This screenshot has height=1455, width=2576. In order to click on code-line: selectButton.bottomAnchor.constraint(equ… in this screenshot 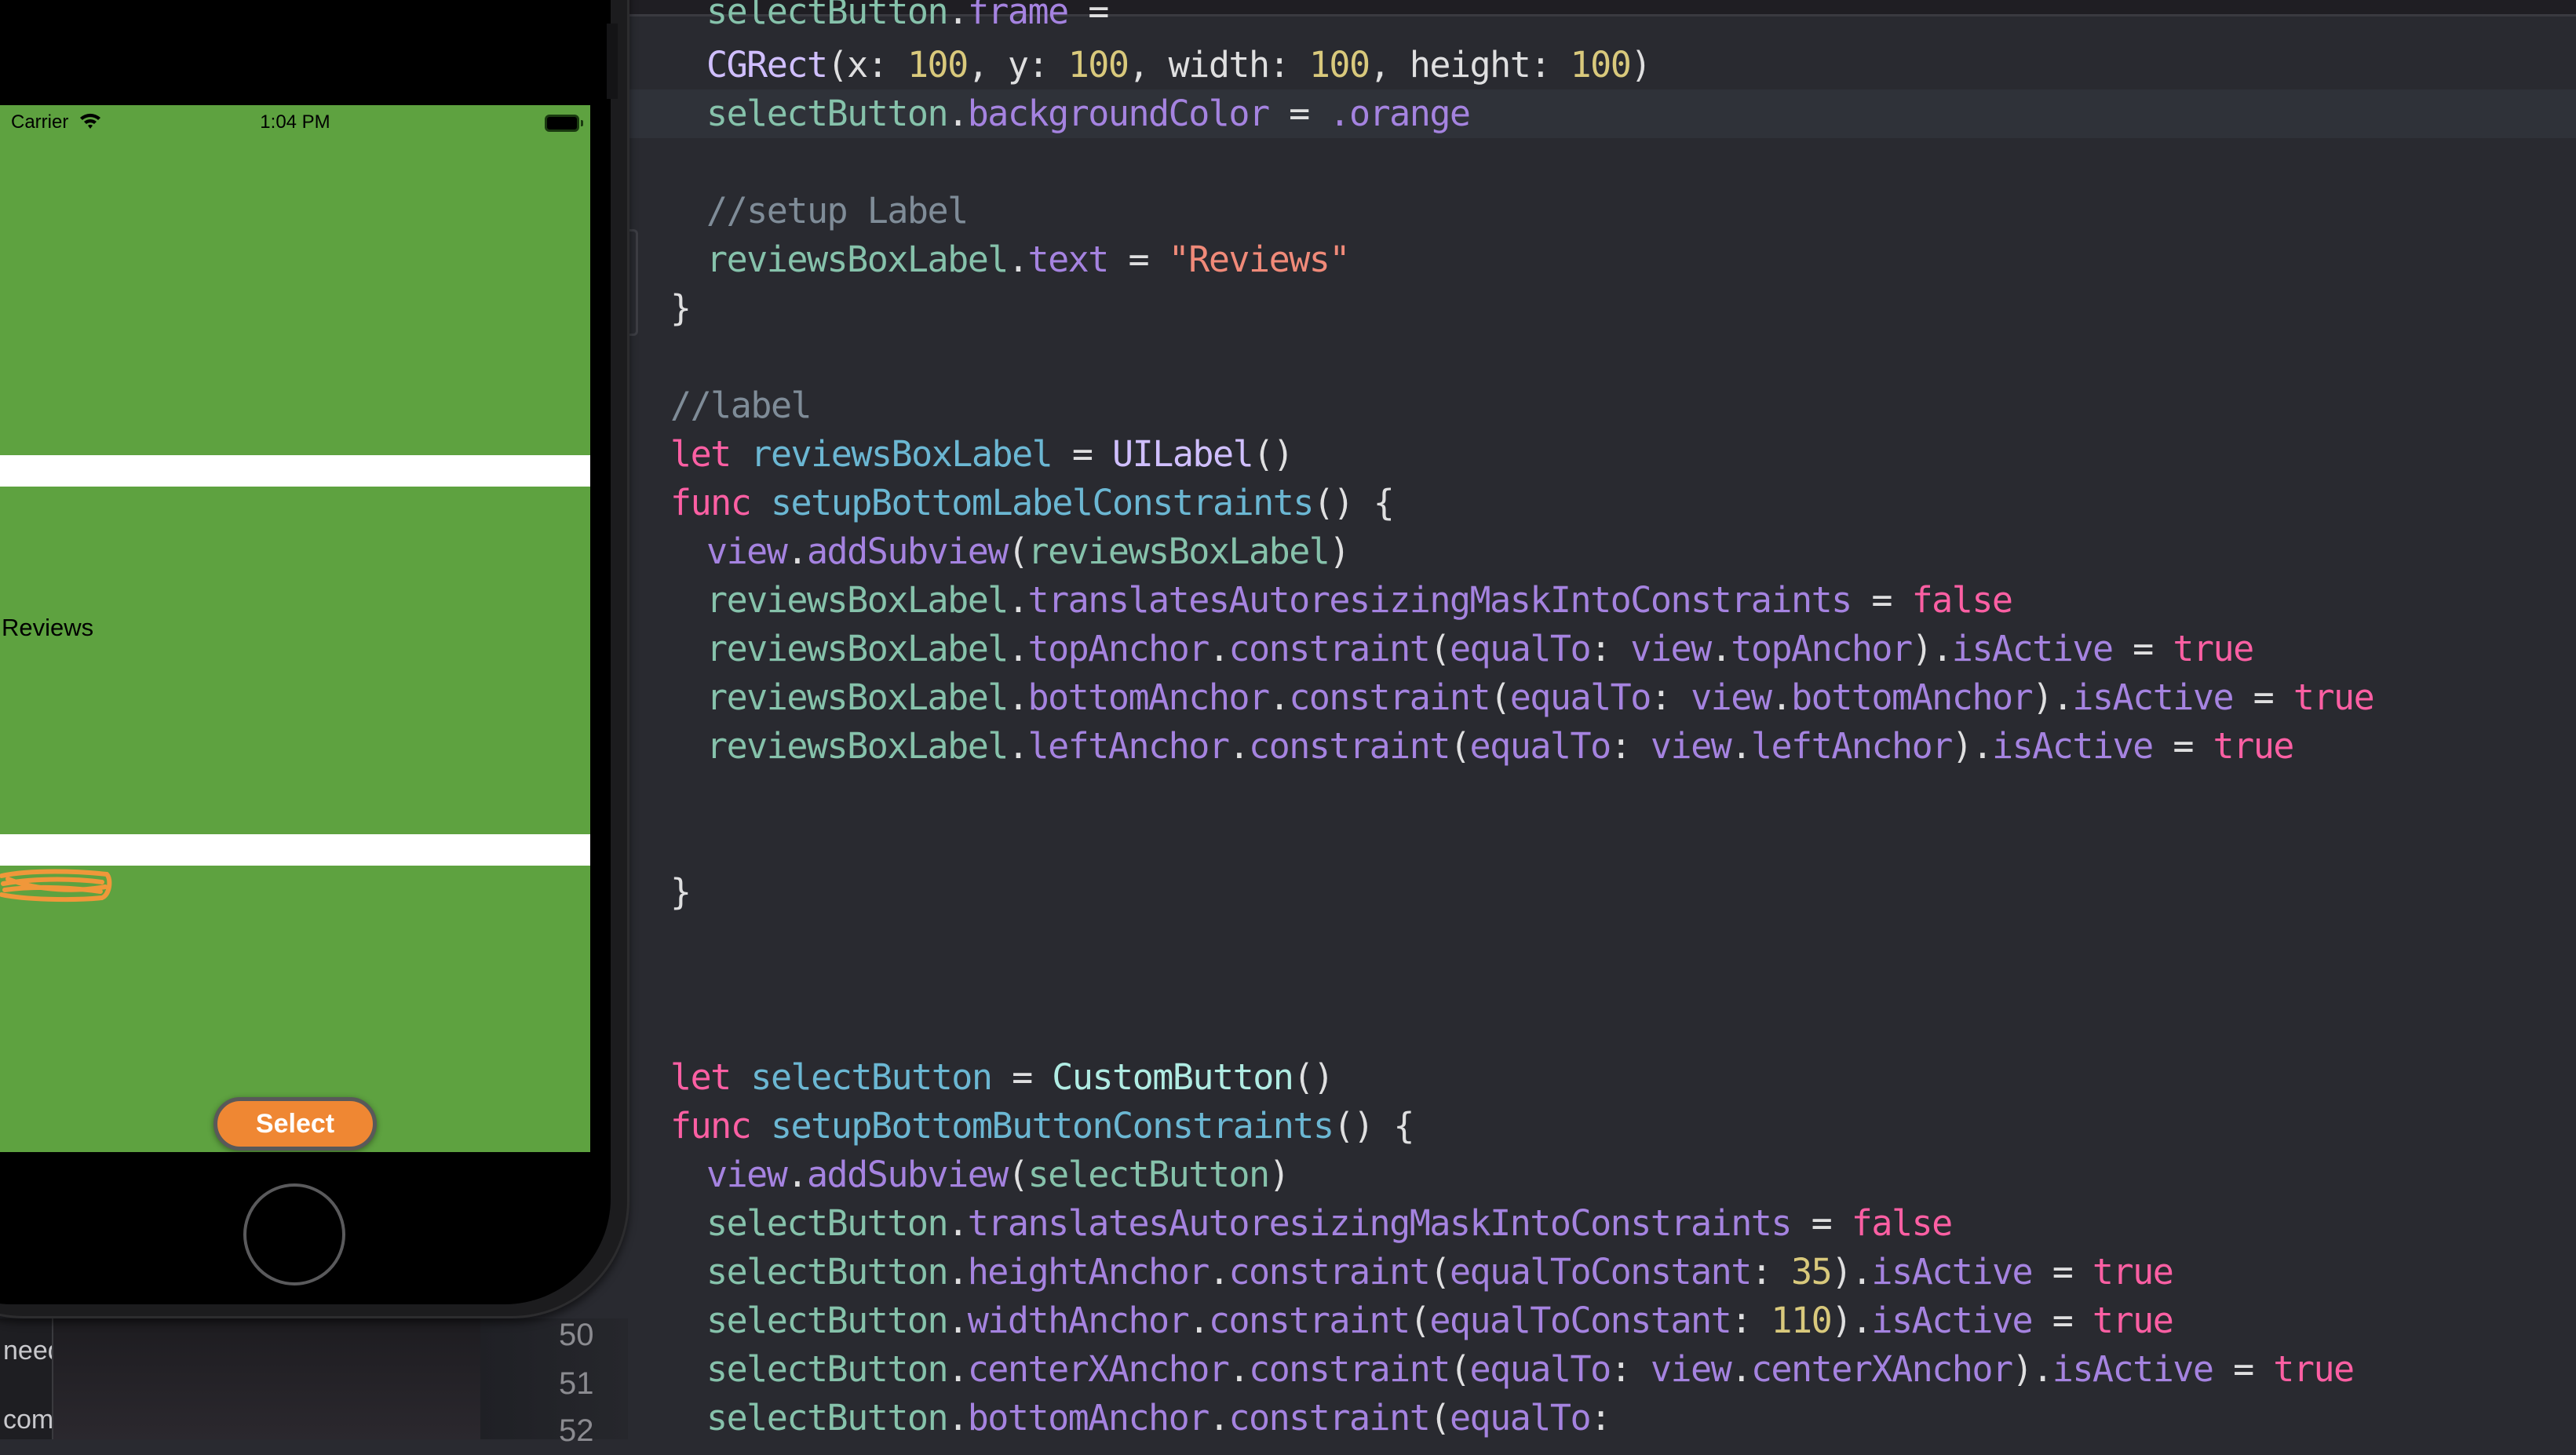, I will do `click(1158, 1418)`.